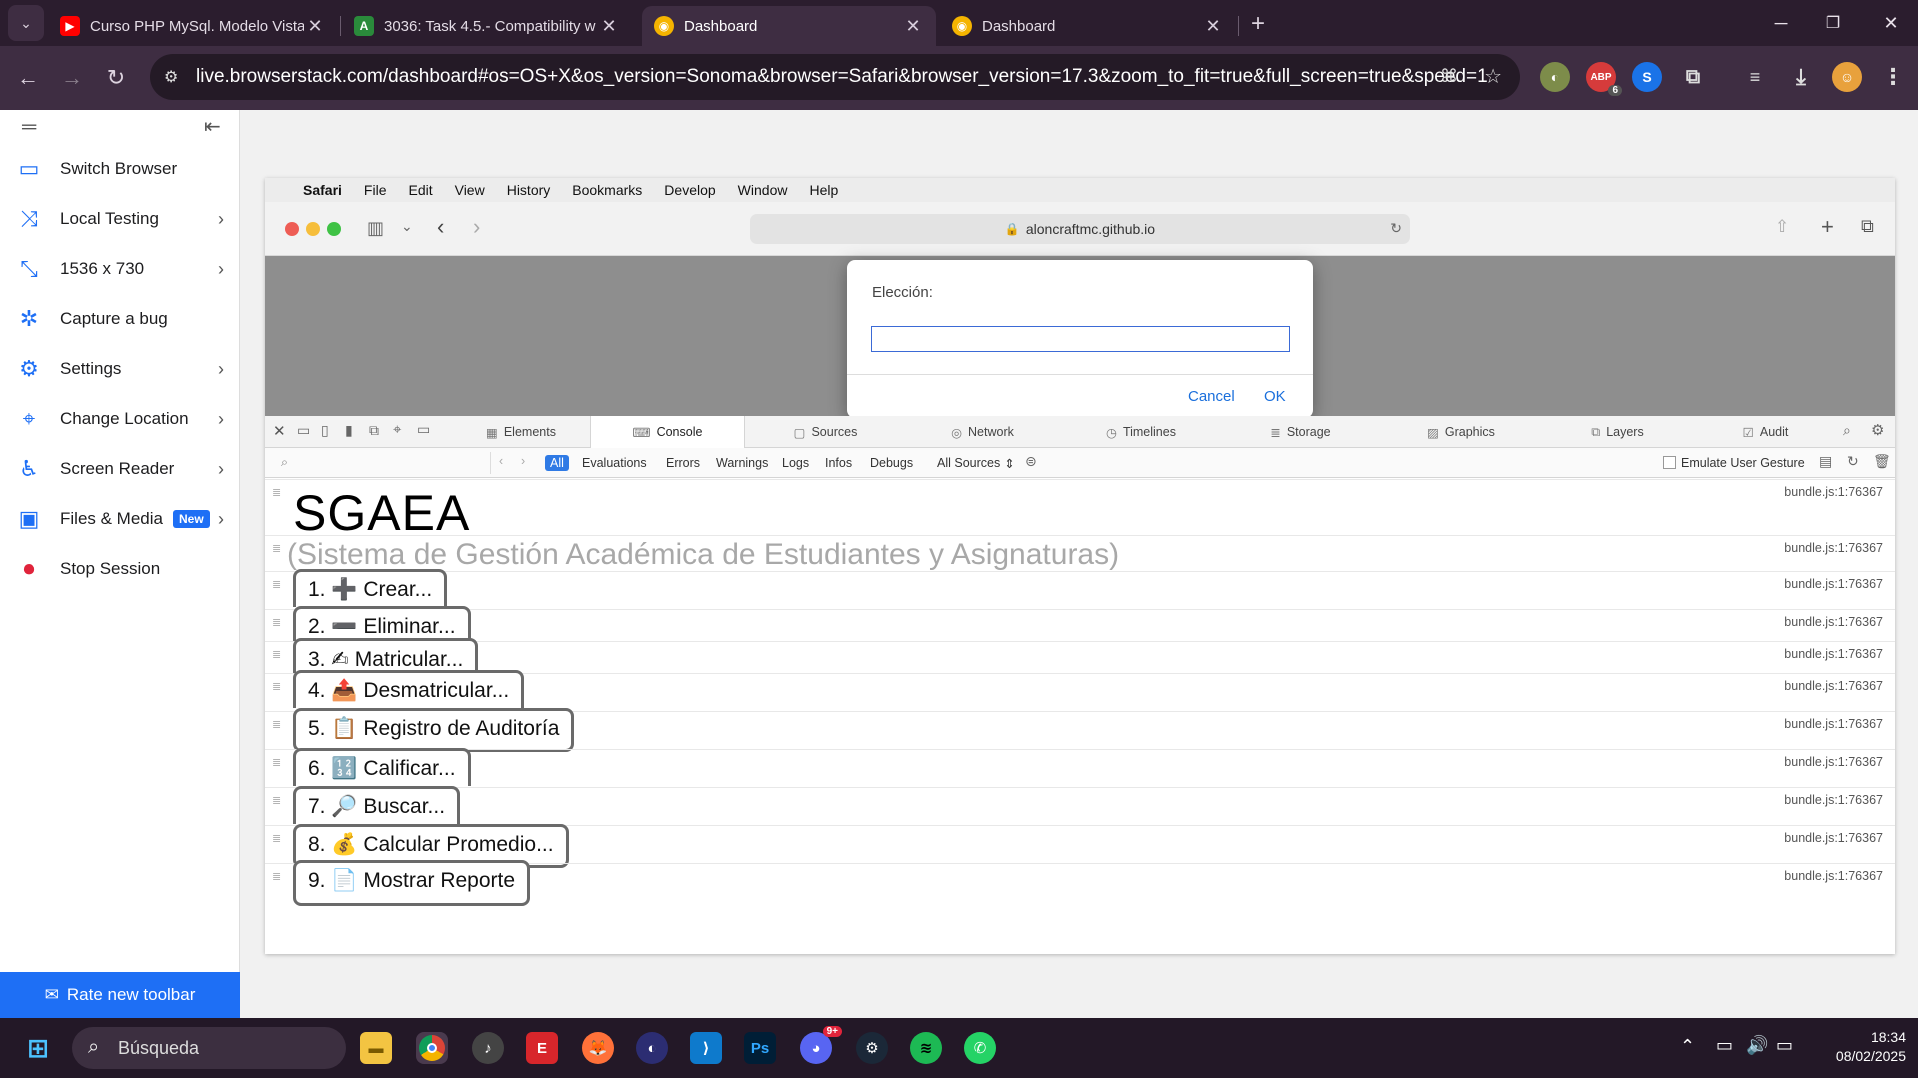 Image resolution: width=1918 pixels, height=1078 pixels. I want to click on reload-console-icon: ↻, so click(1853, 461).